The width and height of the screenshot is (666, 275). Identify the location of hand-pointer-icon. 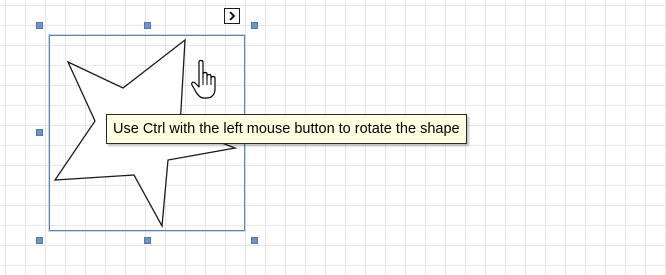
(203, 79).